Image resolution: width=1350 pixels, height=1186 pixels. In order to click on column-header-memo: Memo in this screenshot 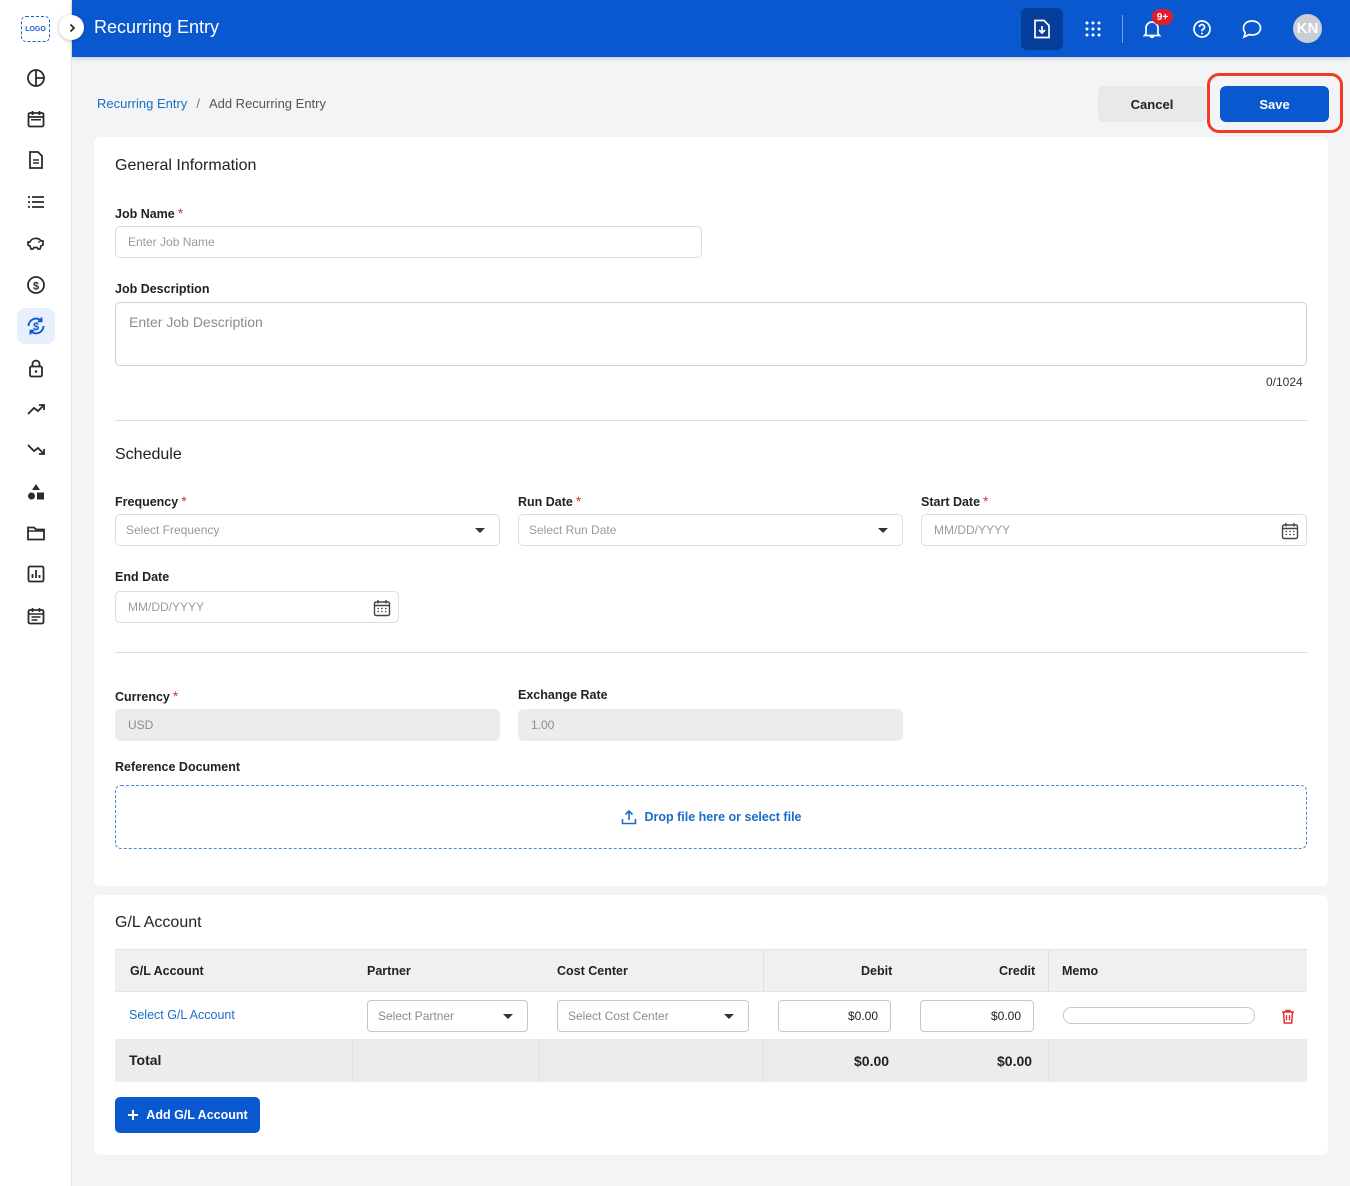, I will do `click(1080, 971)`.